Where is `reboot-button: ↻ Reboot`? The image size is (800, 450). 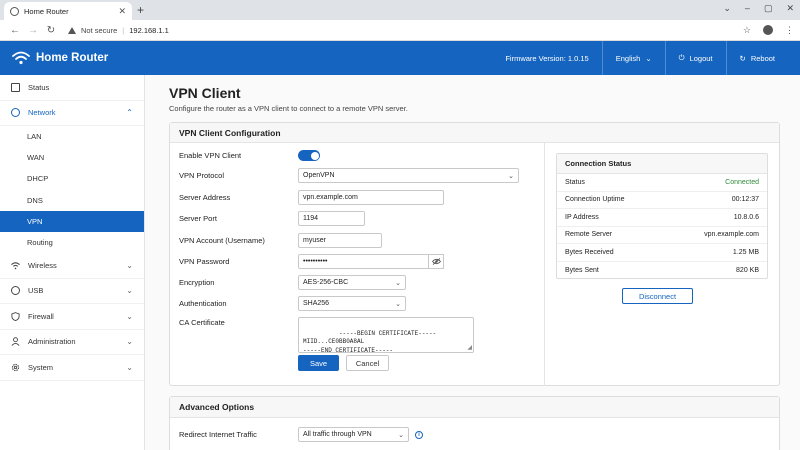
reboot-button: ↻ Reboot is located at coordinates (756, 58).